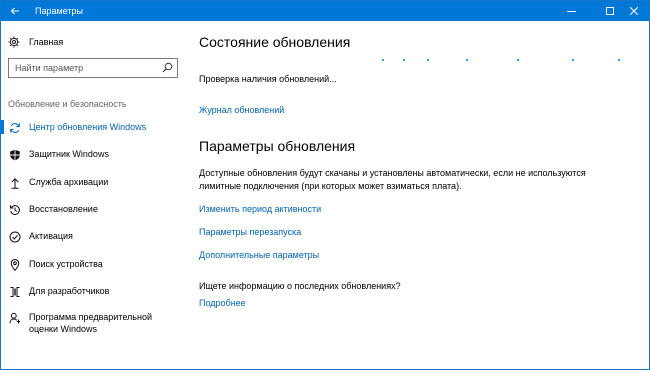 The image size is (650, 370). What do you see at coordinates (610, 11) in the screenshot?
I see `maximize-icon` at bounding box center [610, 11].